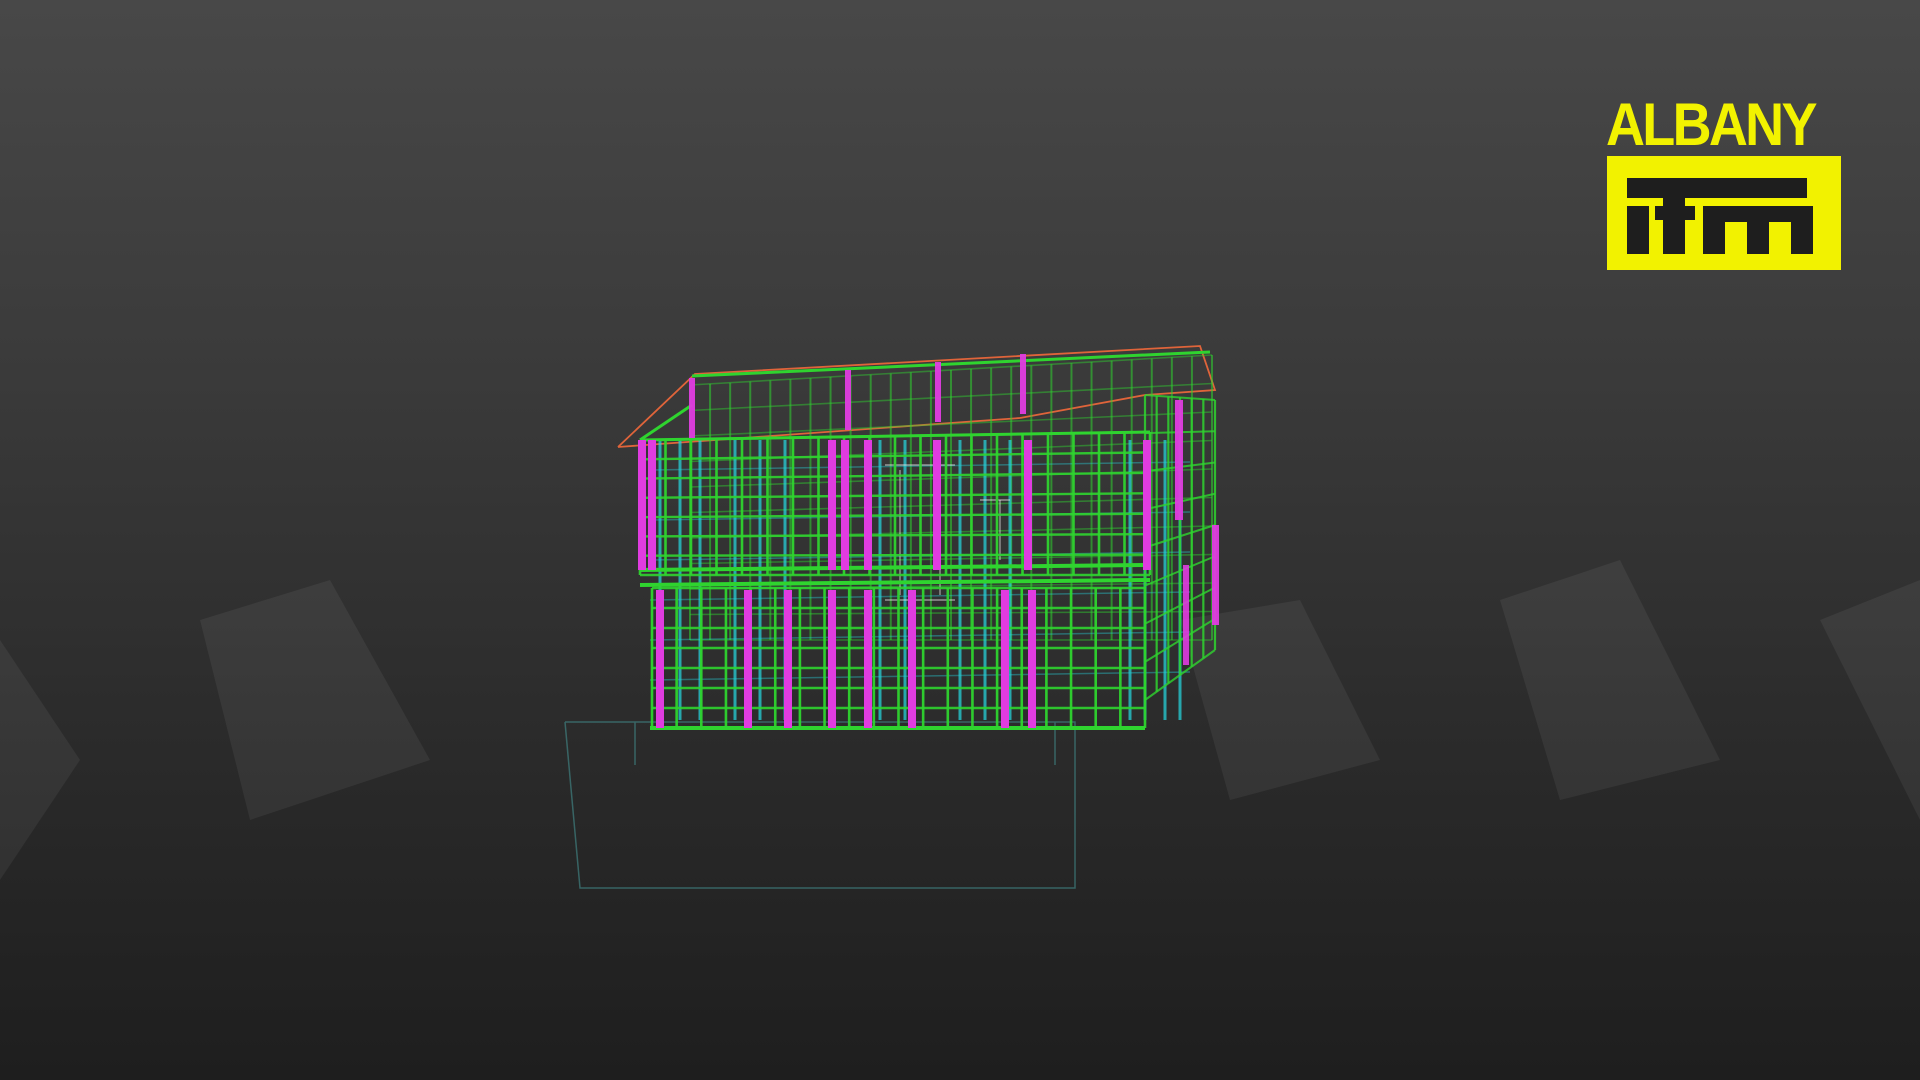 This screenshot has width=1920, height=1080. What do you see at coordinates (1712, 124) in the screenshot?
I see `brand-name: ALBANY` at bounding box center [1712, 124].